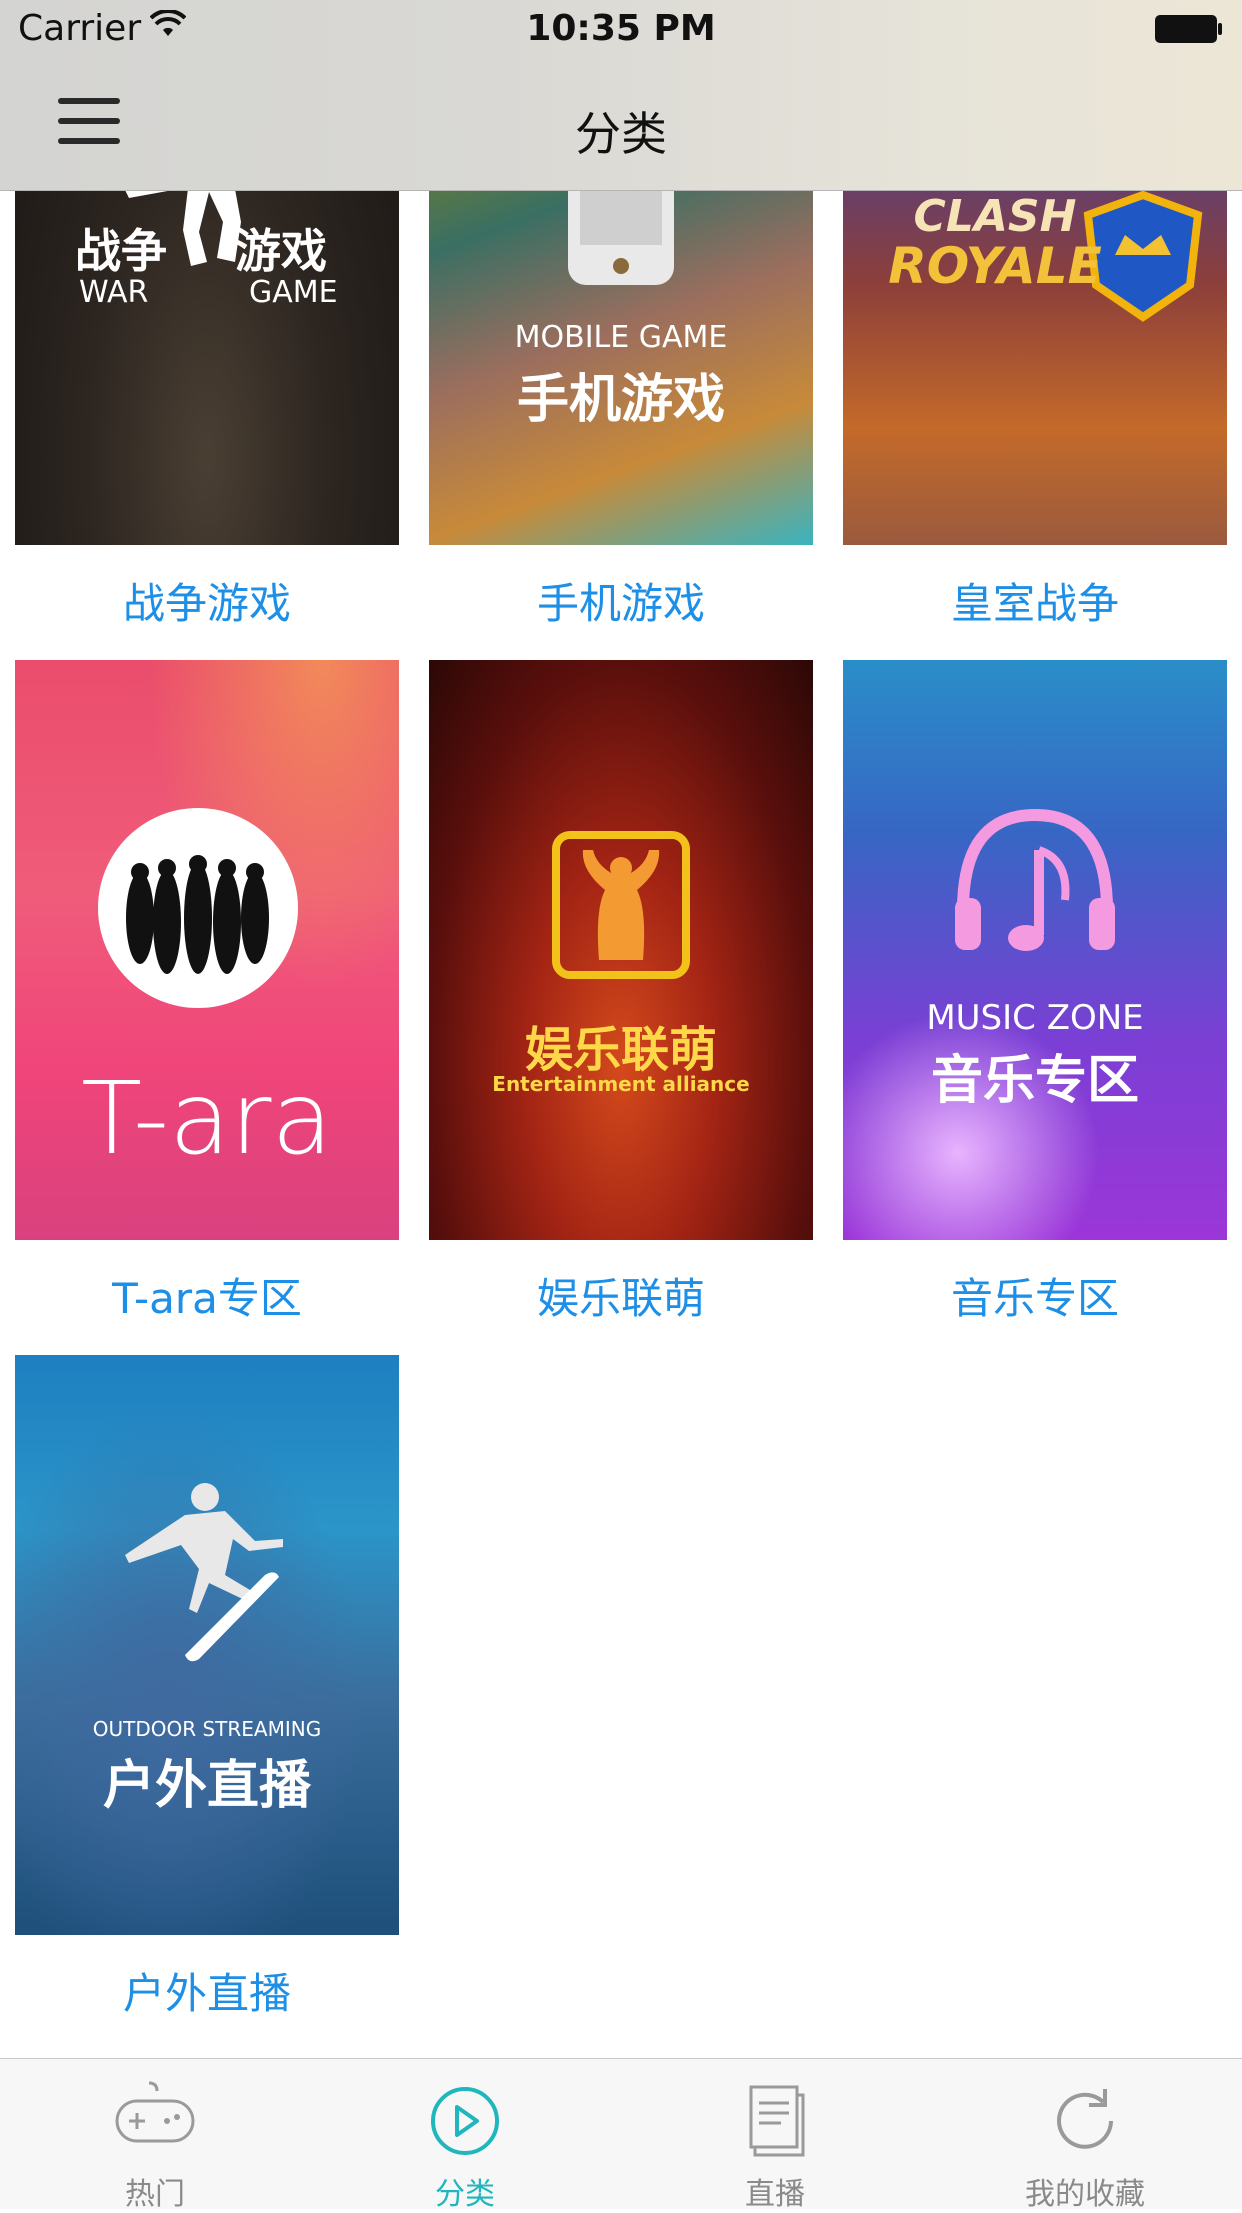 This screenshot has width=1242, height=2213. I want to click on outdoor-cover: OUTDOOR STREAMING 户外直播, so click(207, 1645).